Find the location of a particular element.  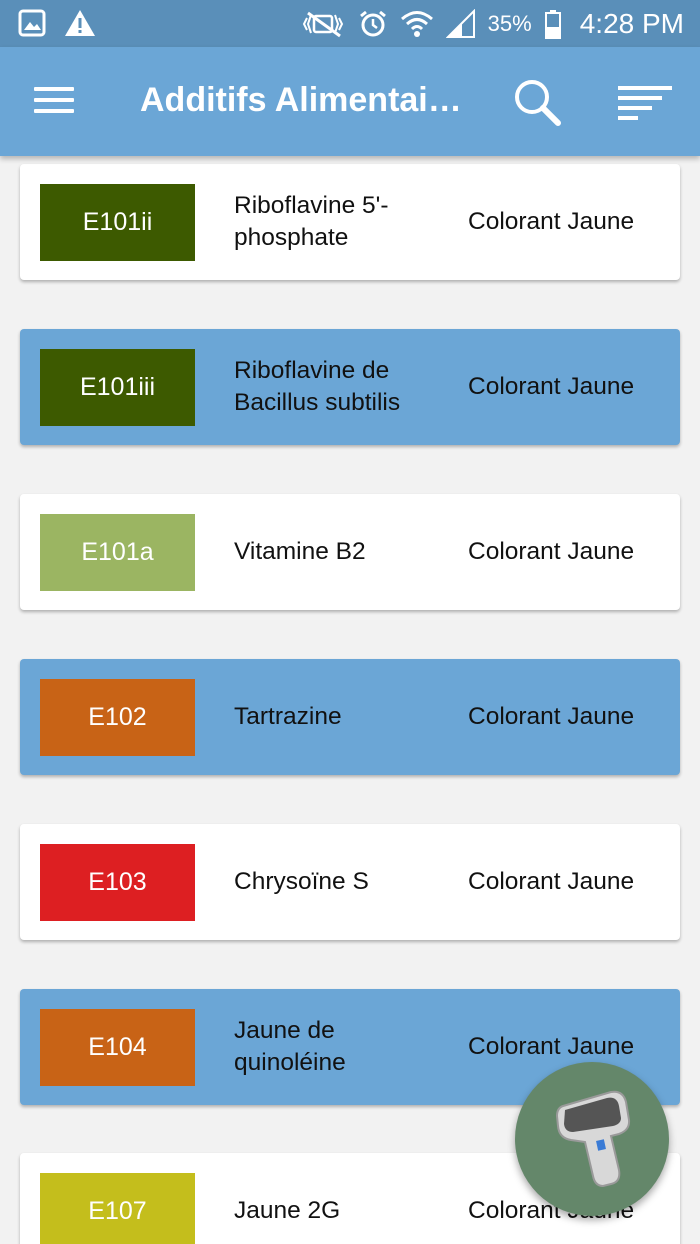

additive-name: Jaune 2G is located at coordinates (287, 1210).